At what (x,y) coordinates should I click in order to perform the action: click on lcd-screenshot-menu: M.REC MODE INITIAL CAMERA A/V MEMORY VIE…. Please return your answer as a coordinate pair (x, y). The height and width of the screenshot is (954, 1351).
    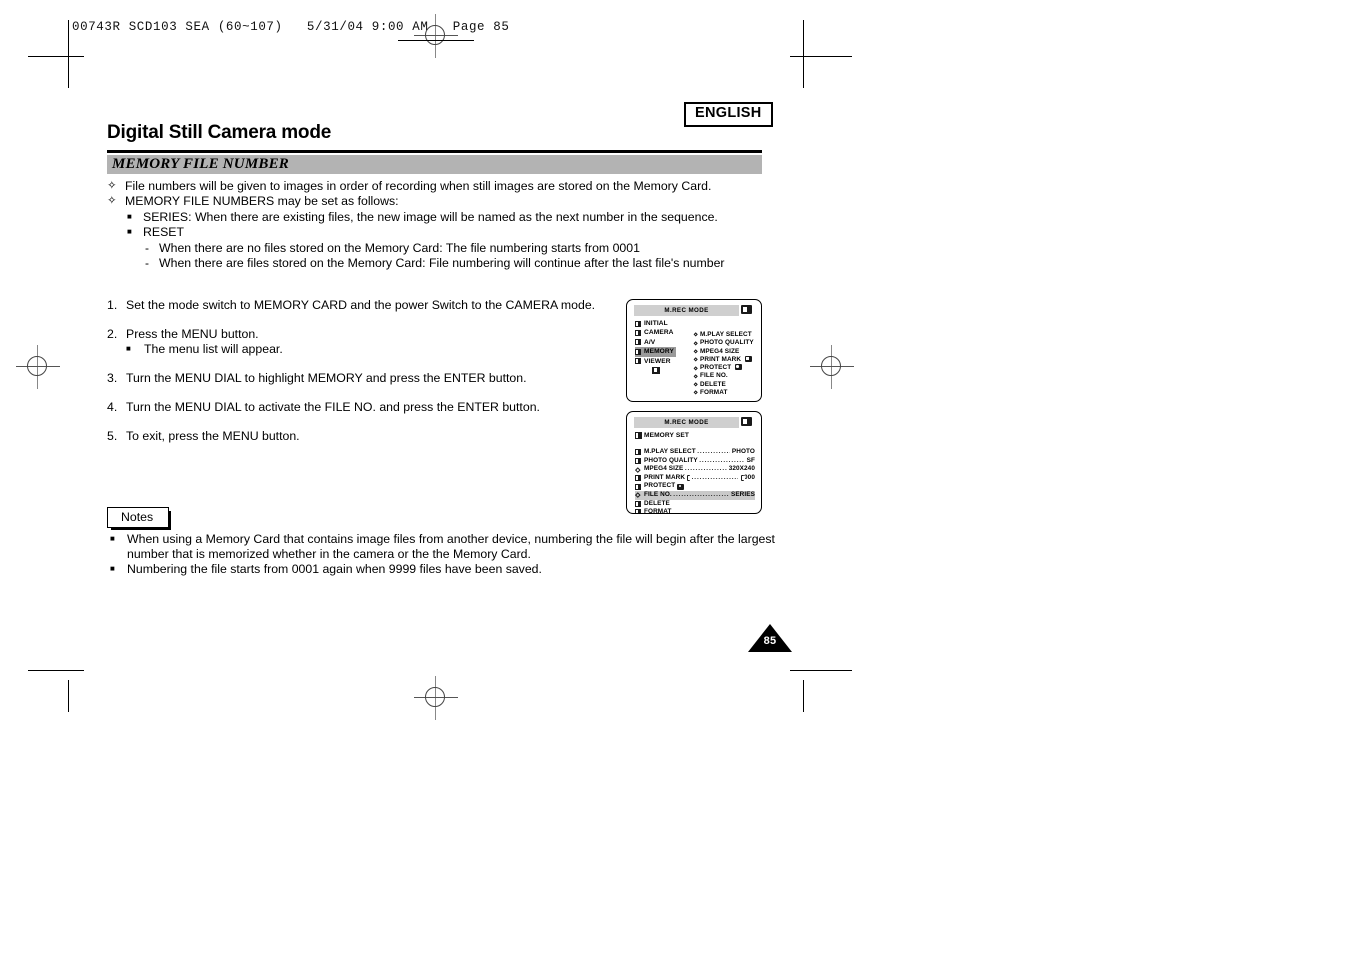
    Looking at the image, I should click on (694, 350).